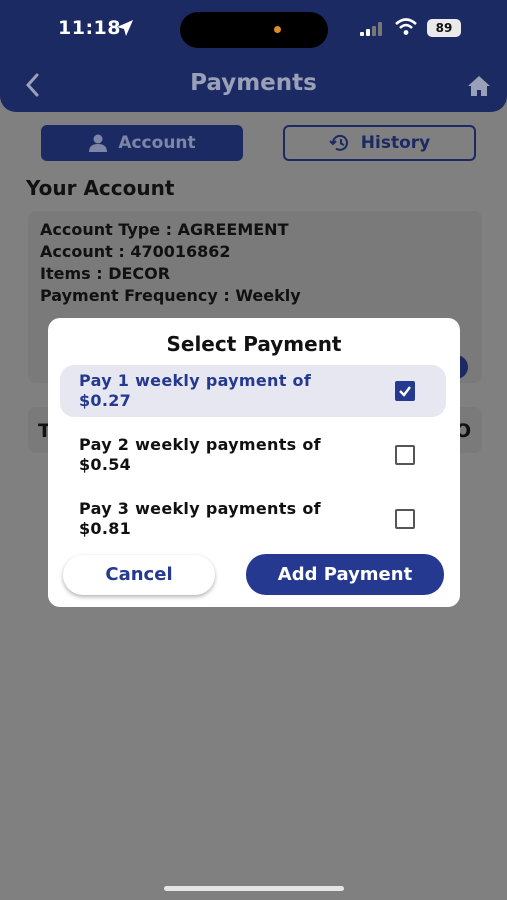 The width and height of the screenshot is (507, 900). I want to click on location-arrow-icon, so click(125, 28).